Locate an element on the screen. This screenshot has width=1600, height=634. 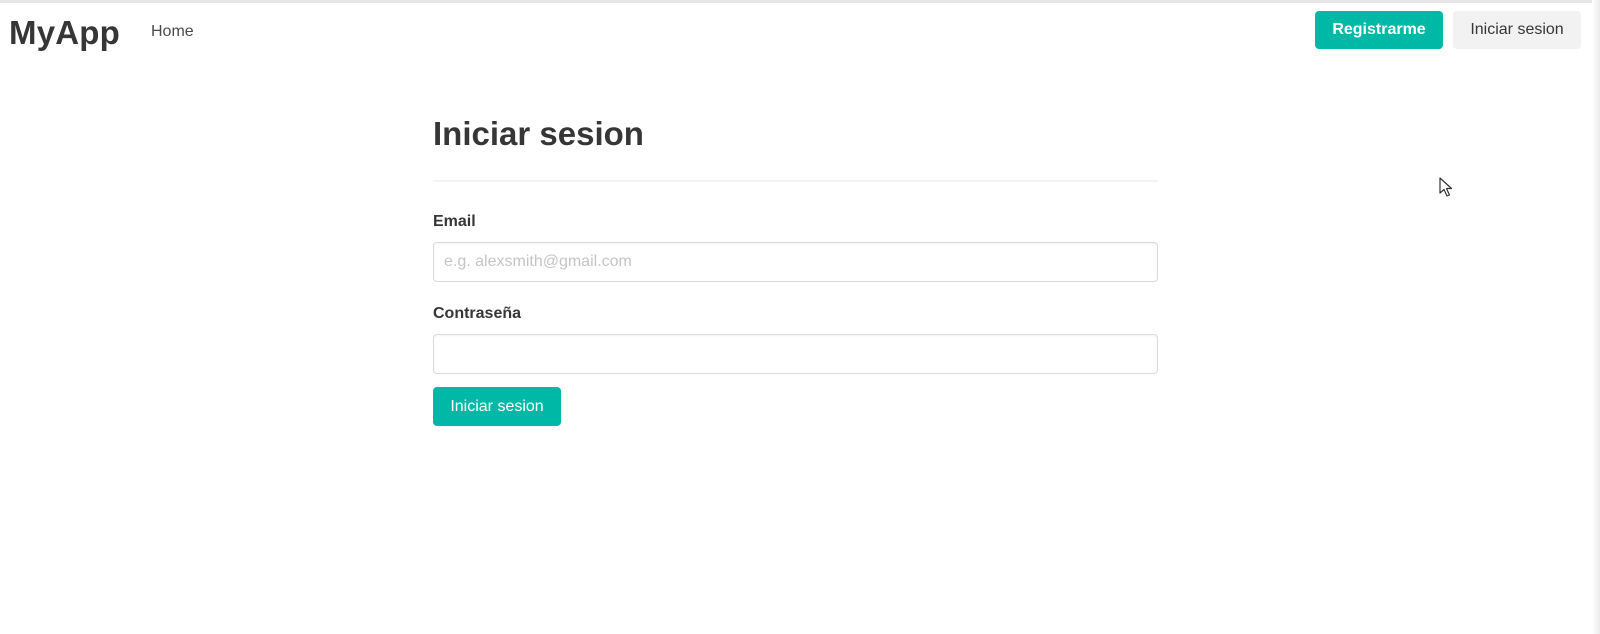
password-label: Contraseña is located at coordinates (477, 313).